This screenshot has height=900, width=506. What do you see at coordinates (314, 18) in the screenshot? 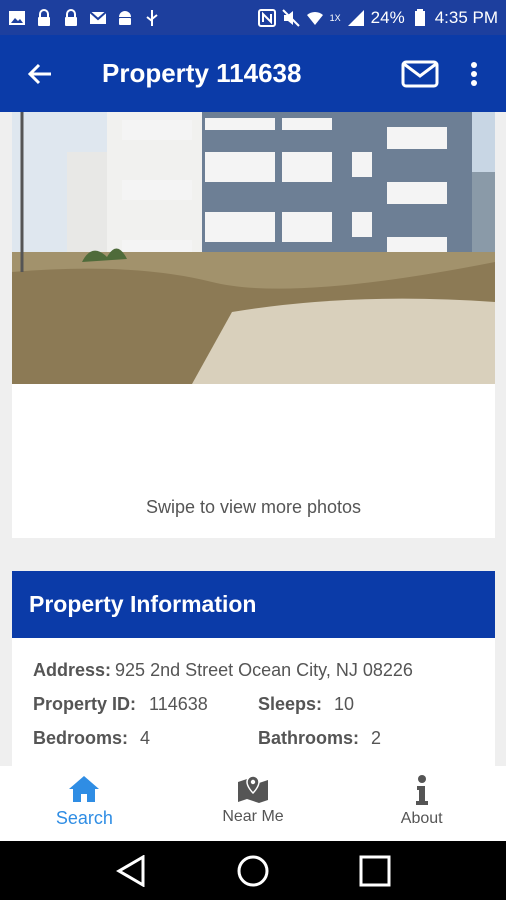
I see `wifi-icon` at bounding box center [314, 18].